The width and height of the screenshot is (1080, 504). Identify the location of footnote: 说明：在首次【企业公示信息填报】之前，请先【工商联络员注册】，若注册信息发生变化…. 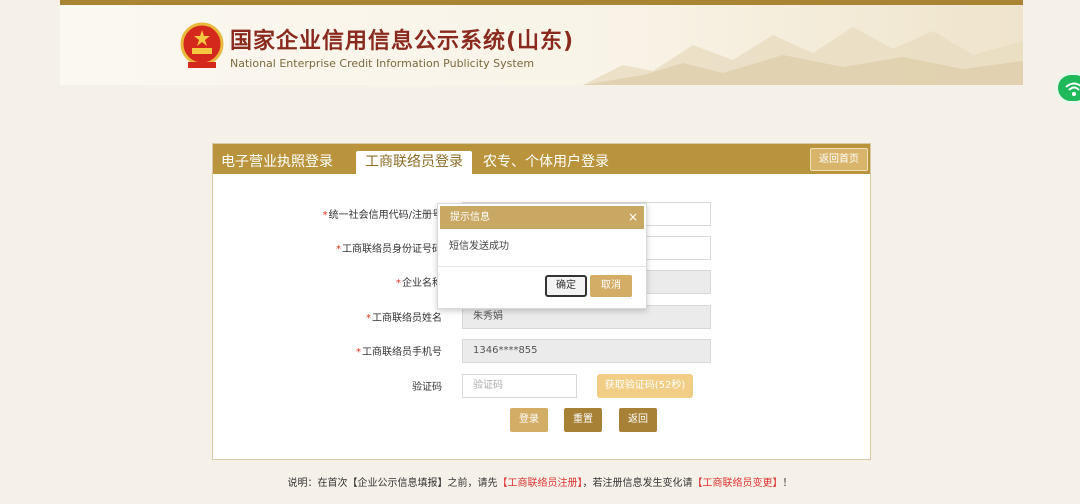
(540, 483).